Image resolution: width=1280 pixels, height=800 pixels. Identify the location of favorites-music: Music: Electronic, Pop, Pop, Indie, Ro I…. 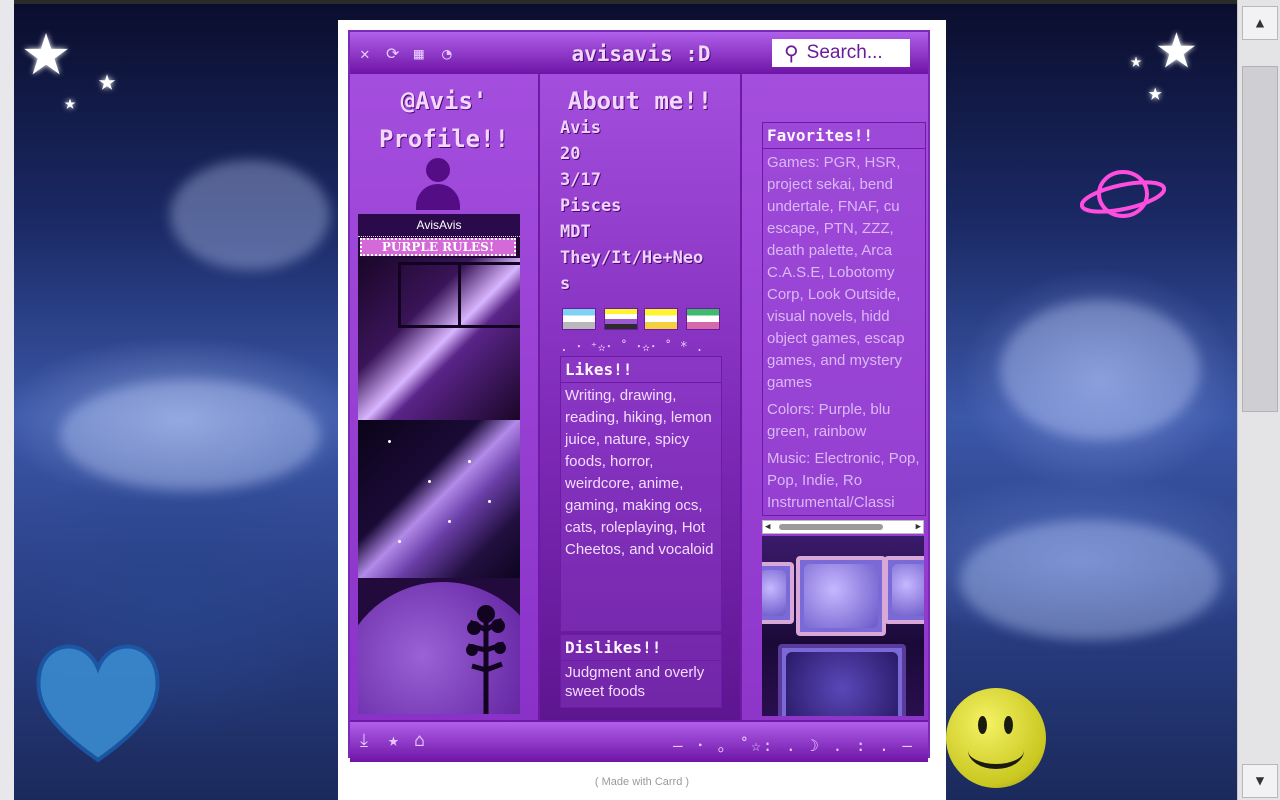
(843, 480).